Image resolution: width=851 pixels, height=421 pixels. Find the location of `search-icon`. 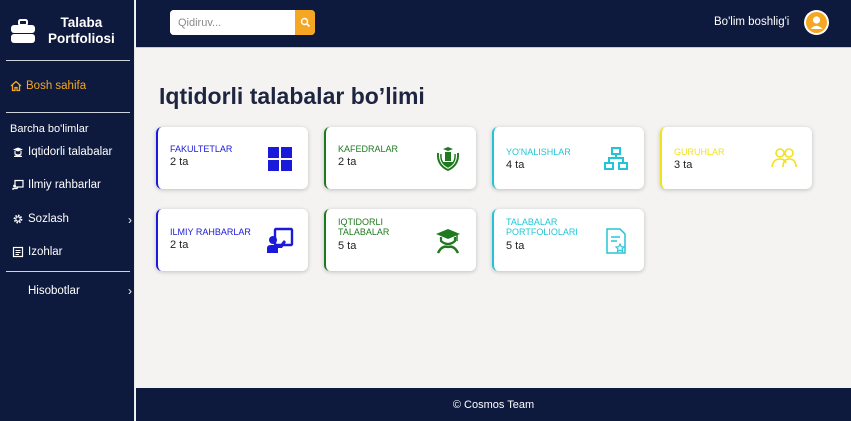

search-icon is located at coordinates (305, 22).